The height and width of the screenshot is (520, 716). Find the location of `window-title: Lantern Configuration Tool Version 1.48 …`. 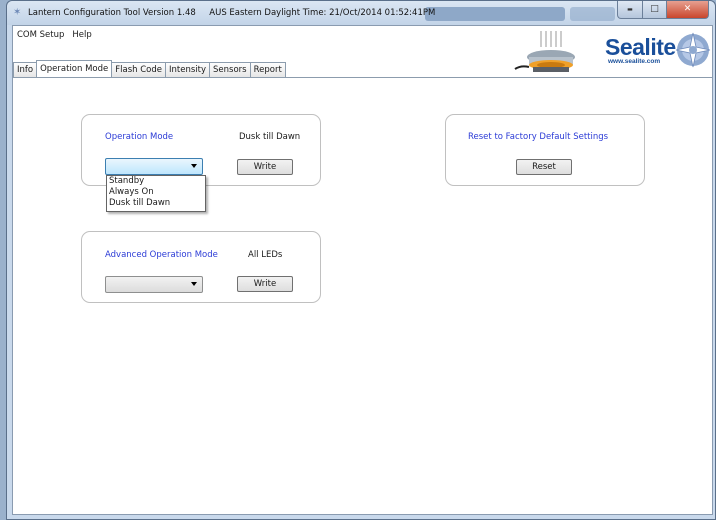

window-title: Lantern Configuration Tool Version 1.48 … is located at coordinates (232, 13).